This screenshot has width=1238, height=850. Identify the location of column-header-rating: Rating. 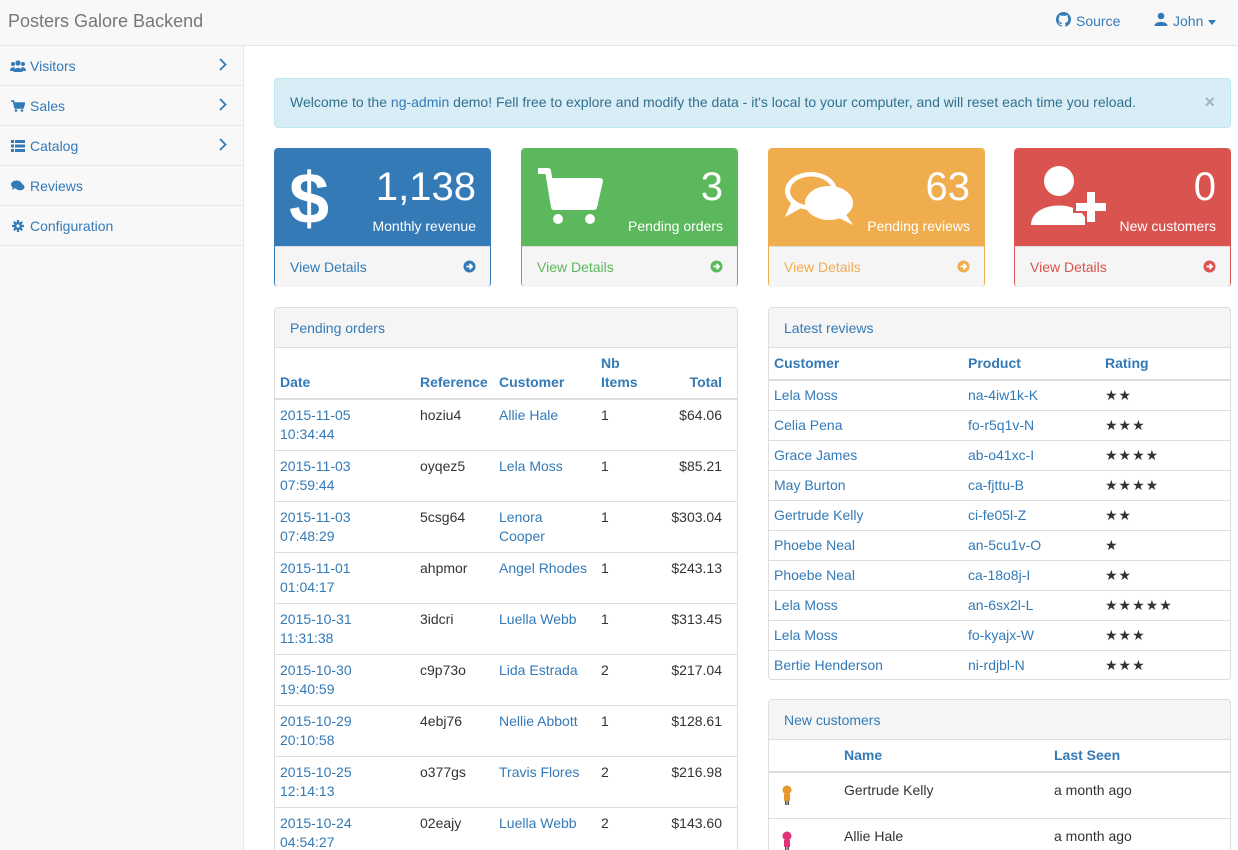
(1165, 364).